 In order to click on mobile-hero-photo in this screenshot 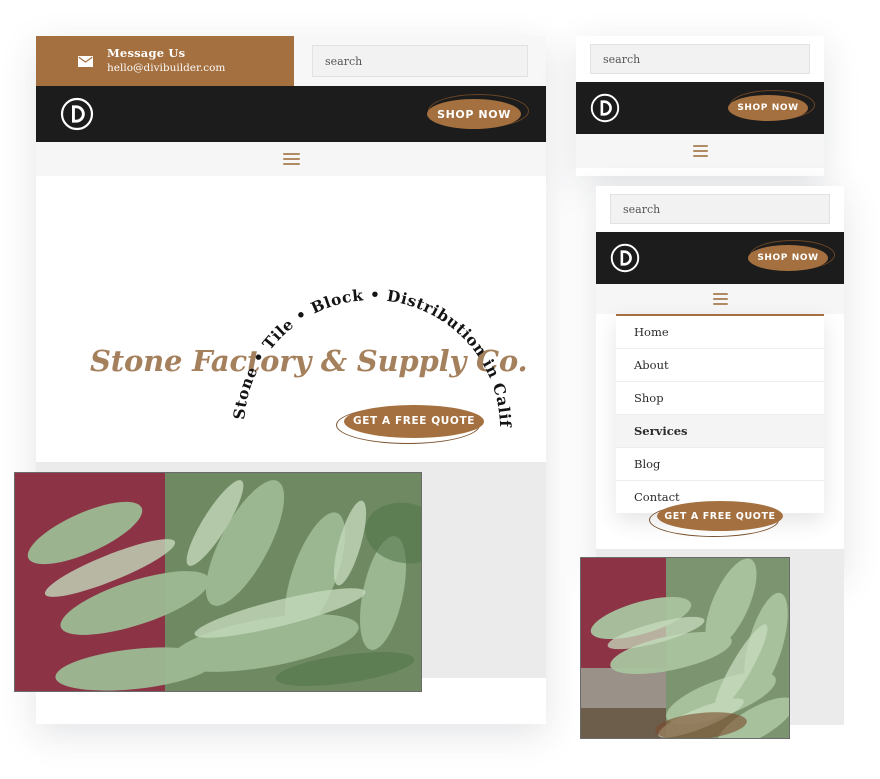, I will do `click(685, 648)`.